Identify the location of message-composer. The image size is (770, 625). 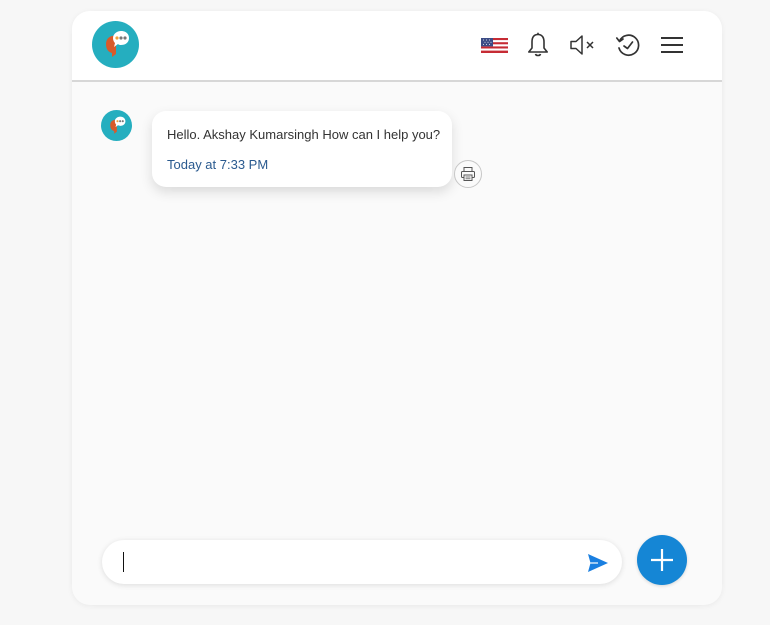
(362, 562).